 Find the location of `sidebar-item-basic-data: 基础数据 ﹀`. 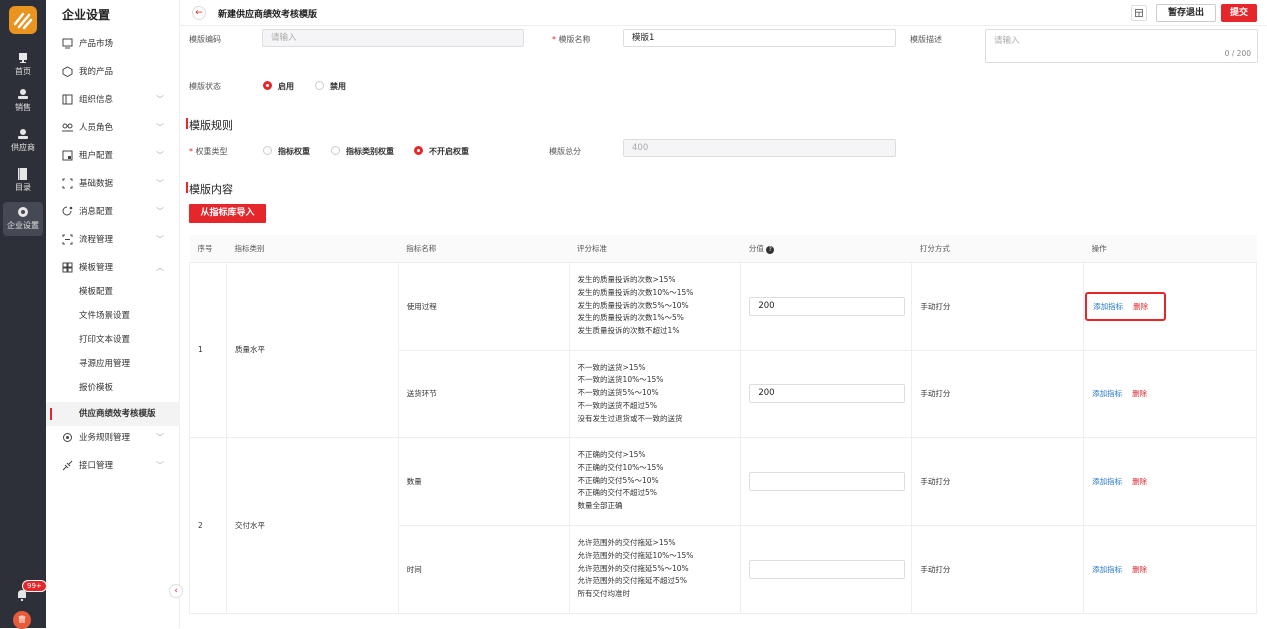

sidebar-item-basic-data: 基础数据 ﹀ is located at coordinates (113, 184).